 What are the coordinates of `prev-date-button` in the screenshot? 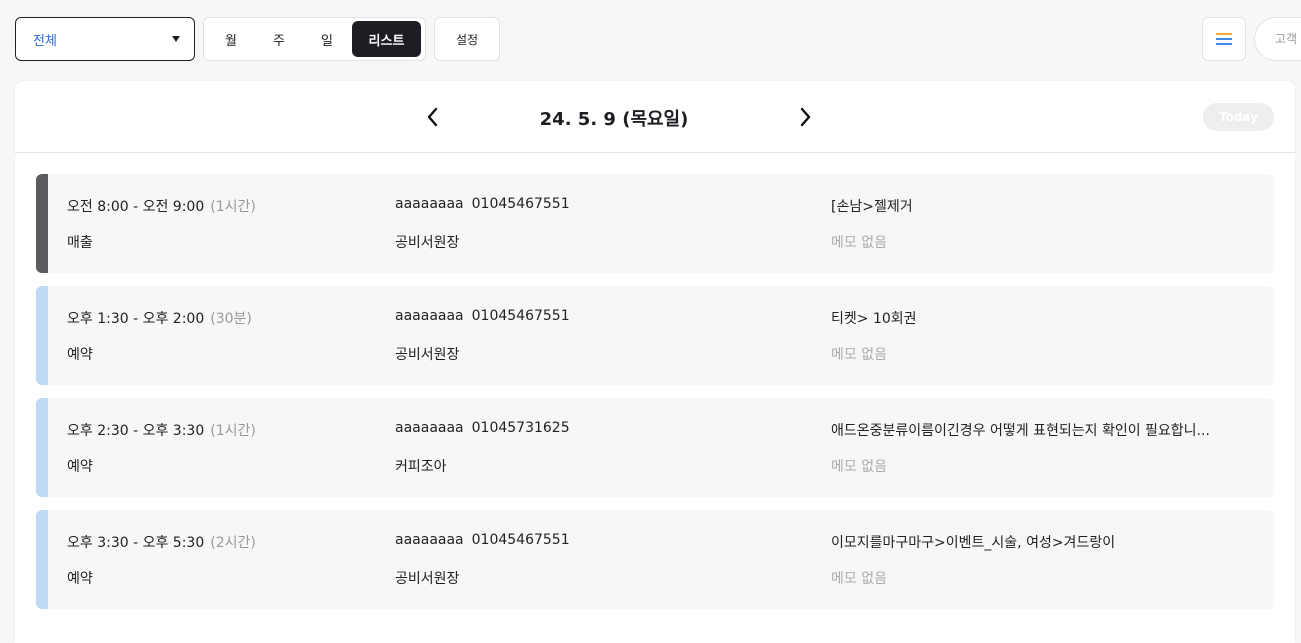 It's located at (433, 117).